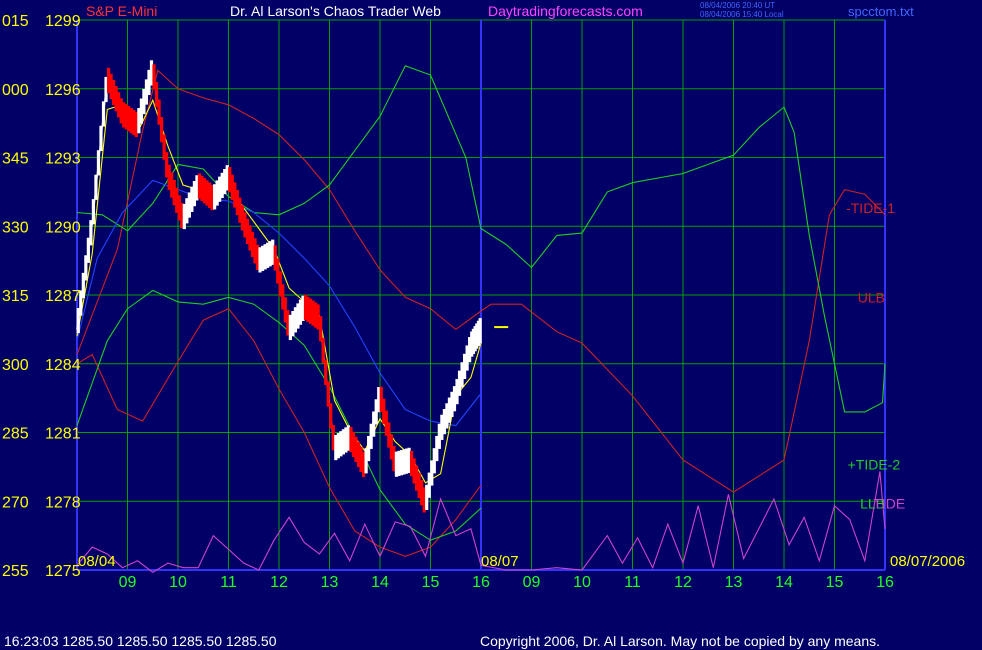  I want to click on date-label-start: 08/04, so click(97, 561).